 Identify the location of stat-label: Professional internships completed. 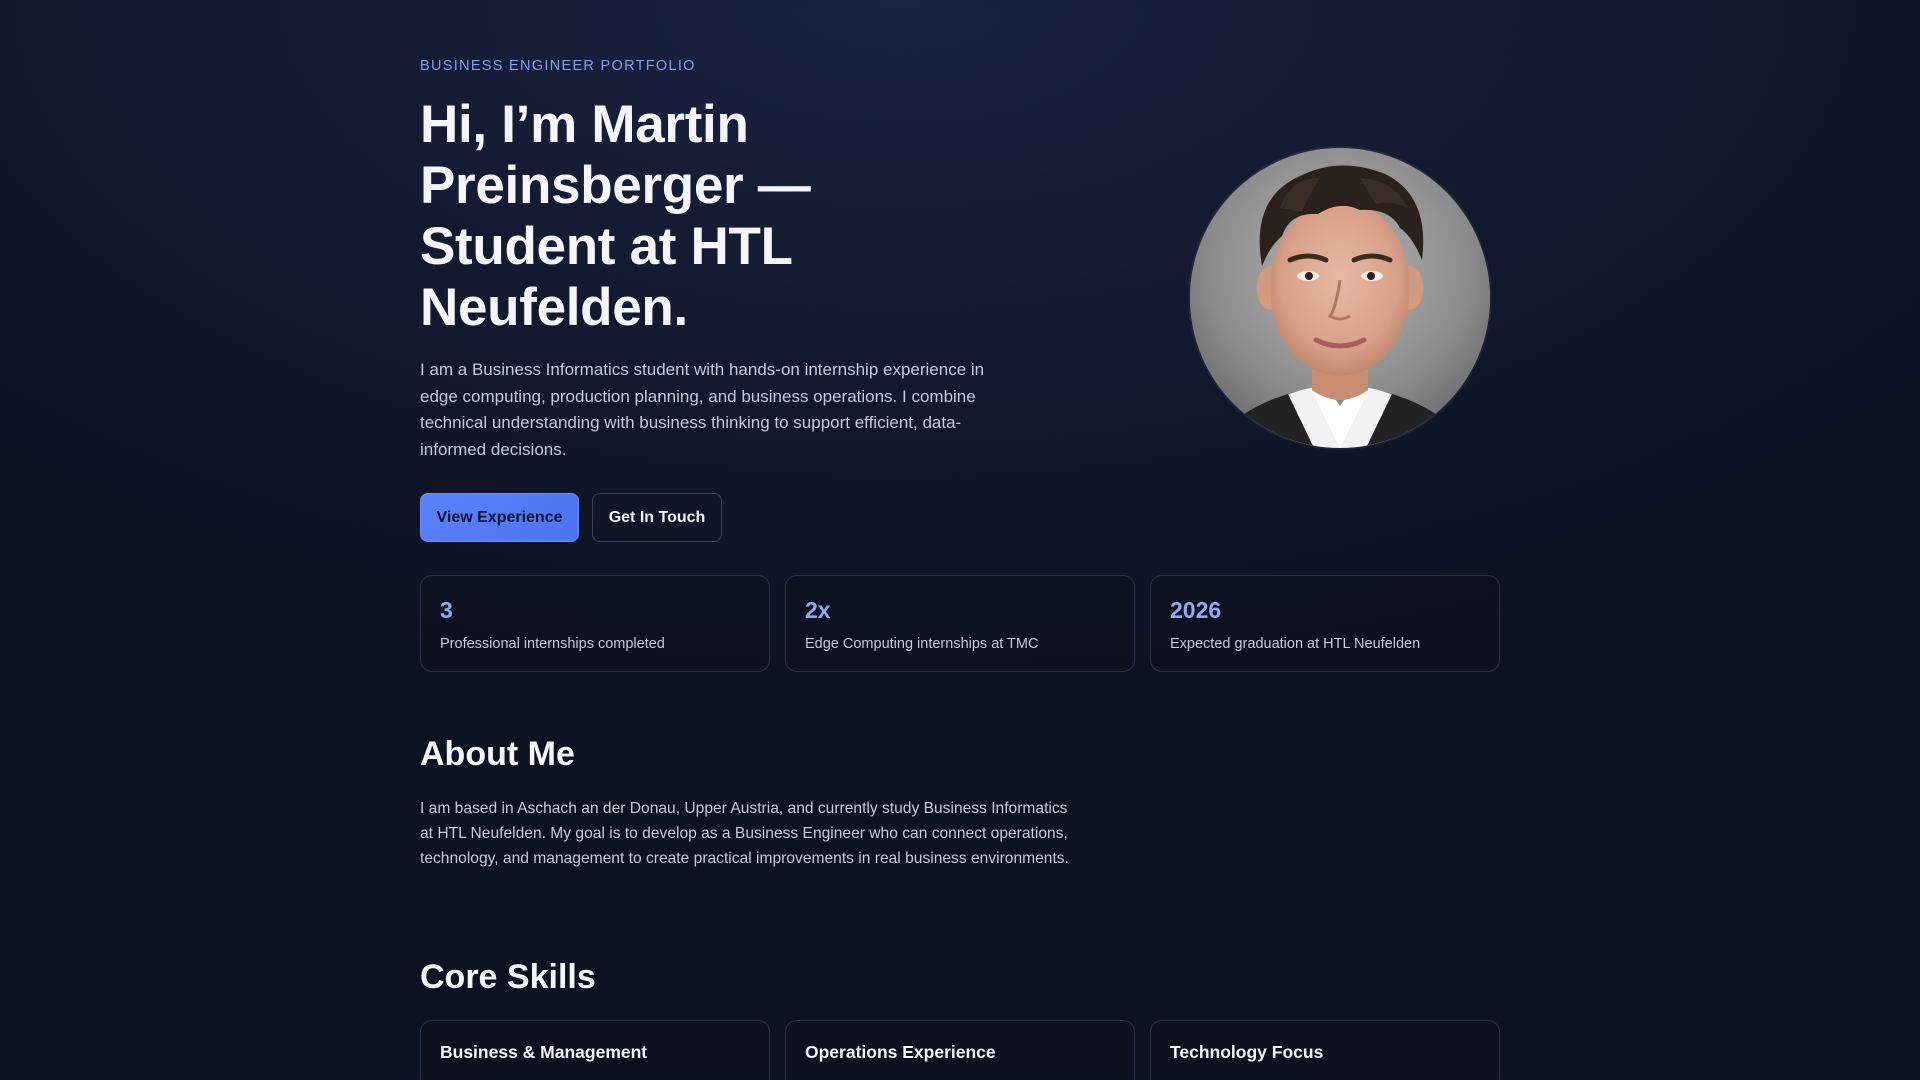
(552, 644).